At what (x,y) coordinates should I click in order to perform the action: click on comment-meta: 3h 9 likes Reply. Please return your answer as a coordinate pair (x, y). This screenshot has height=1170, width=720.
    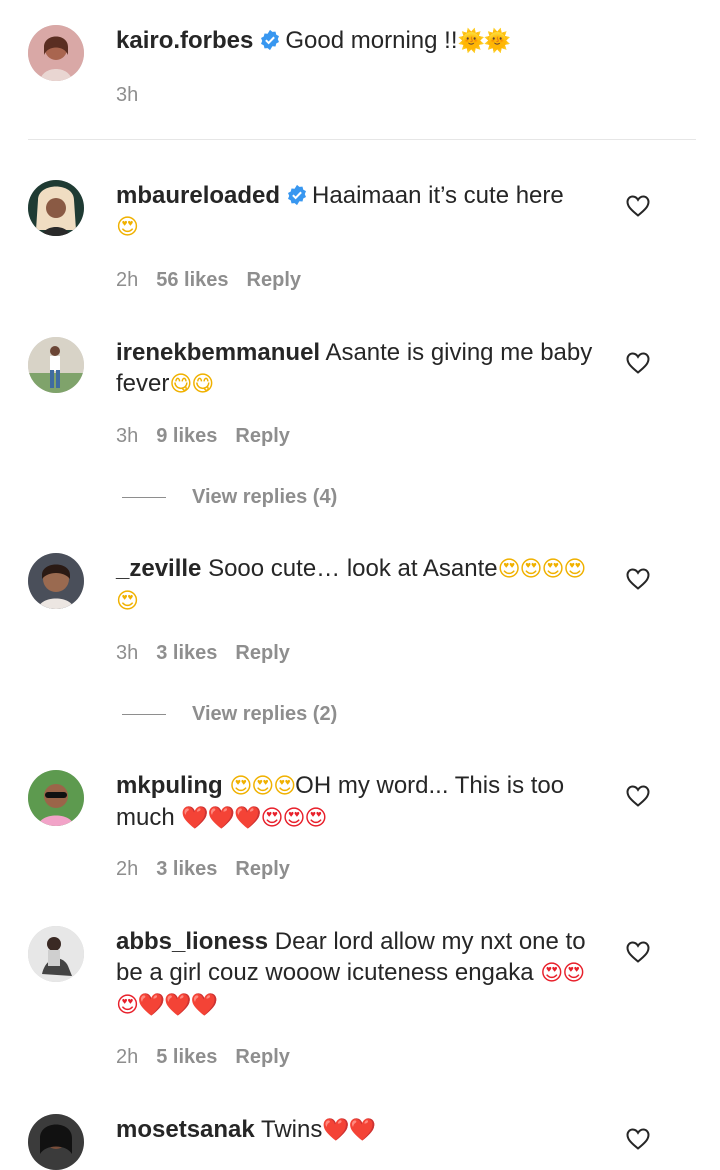
    Looking at the image, I should click on (203, 436).